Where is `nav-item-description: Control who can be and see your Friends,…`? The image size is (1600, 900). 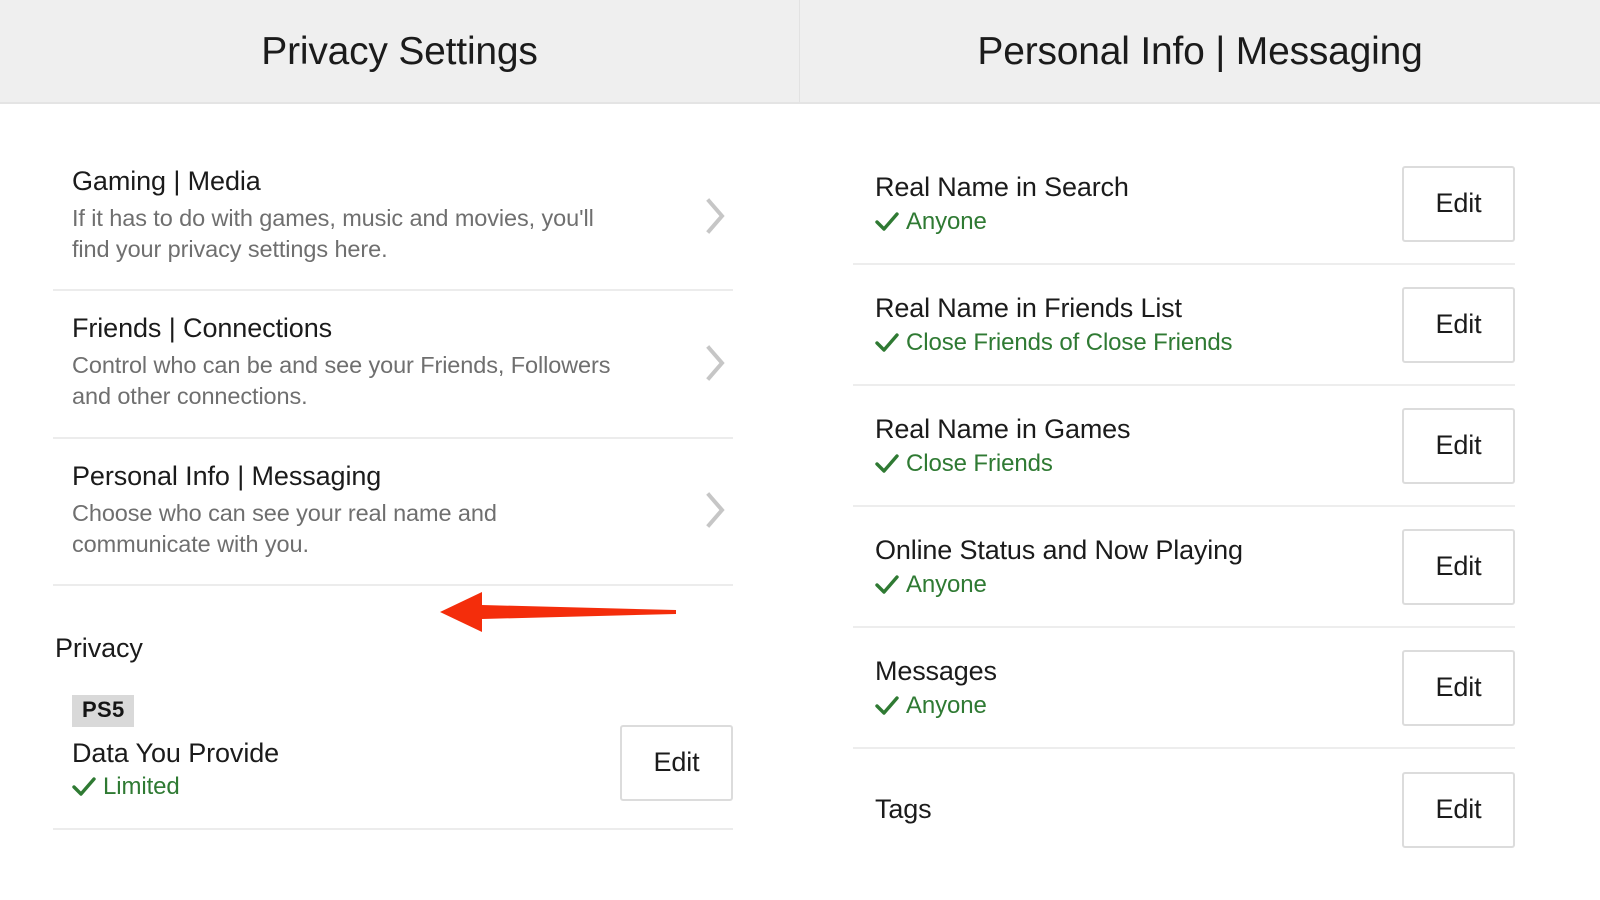 nav-item-description: Control who can be and see your Friends,… is located at coordinates (341, 381).